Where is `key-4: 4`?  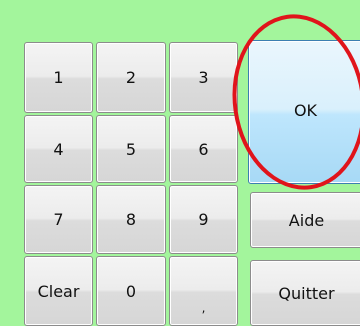 key-4: 4 is located at coordinates (58, 149).